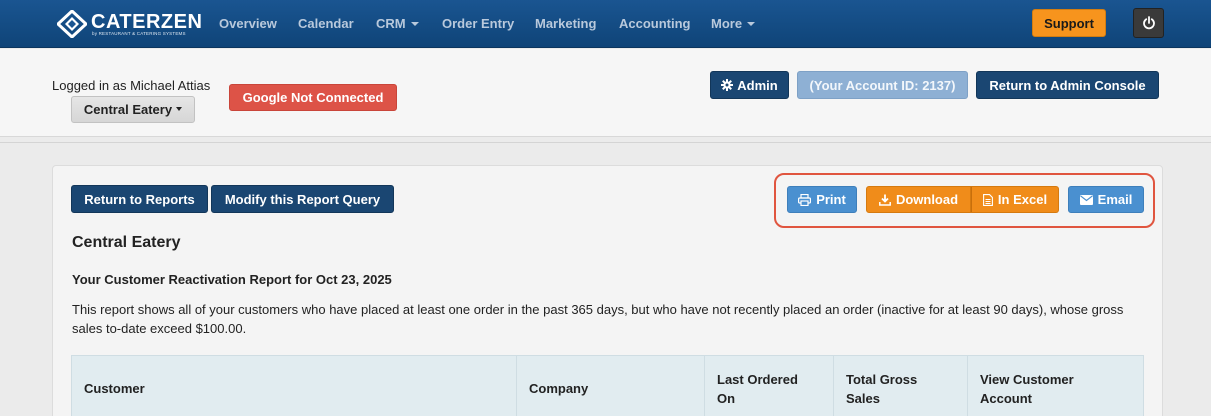 The image size is (1211, 416). What do you see at coordinates (882, 85) in the screenshot?
I see `account-id-button: (Your Account ID: 2137)` at bounding box center [882, 85].